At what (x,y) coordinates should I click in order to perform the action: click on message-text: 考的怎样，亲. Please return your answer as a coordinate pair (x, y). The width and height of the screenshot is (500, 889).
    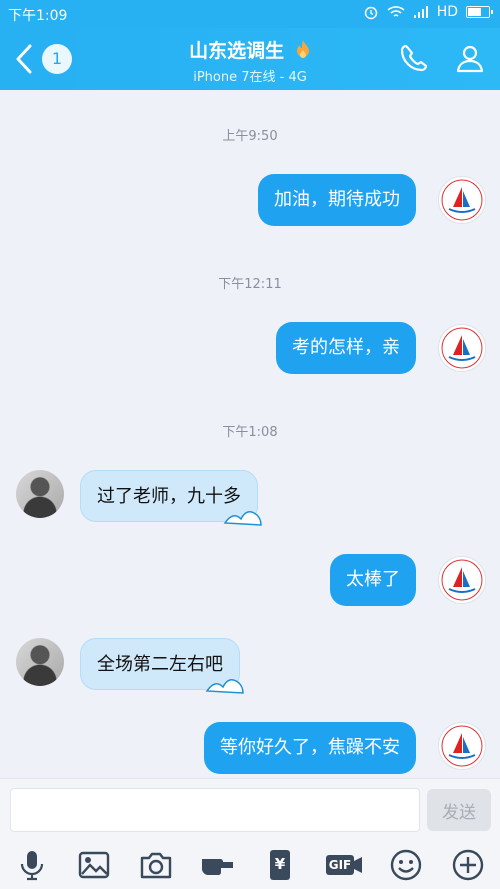
    Looking at the image, I should click on (346, 347).